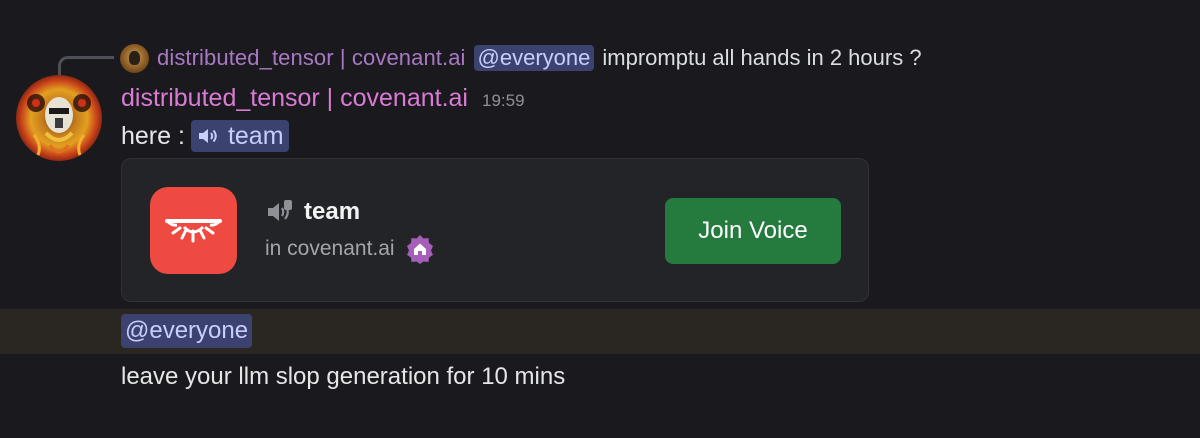  Describe the element at coordinates (255, 135) in the screenshot. I see `channel-mention-label: team` at that location.